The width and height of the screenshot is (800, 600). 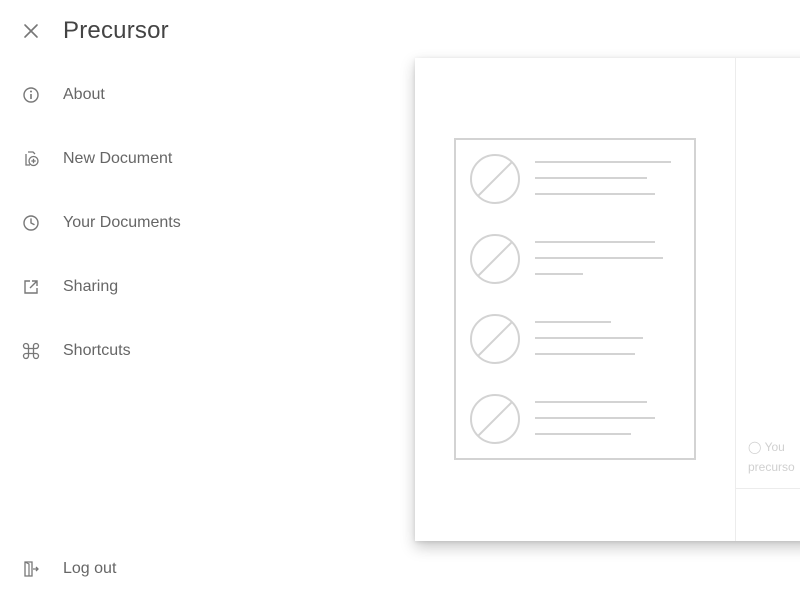 I want to click on menu-item-label: Shortcuts, so click(x=97, y=350).